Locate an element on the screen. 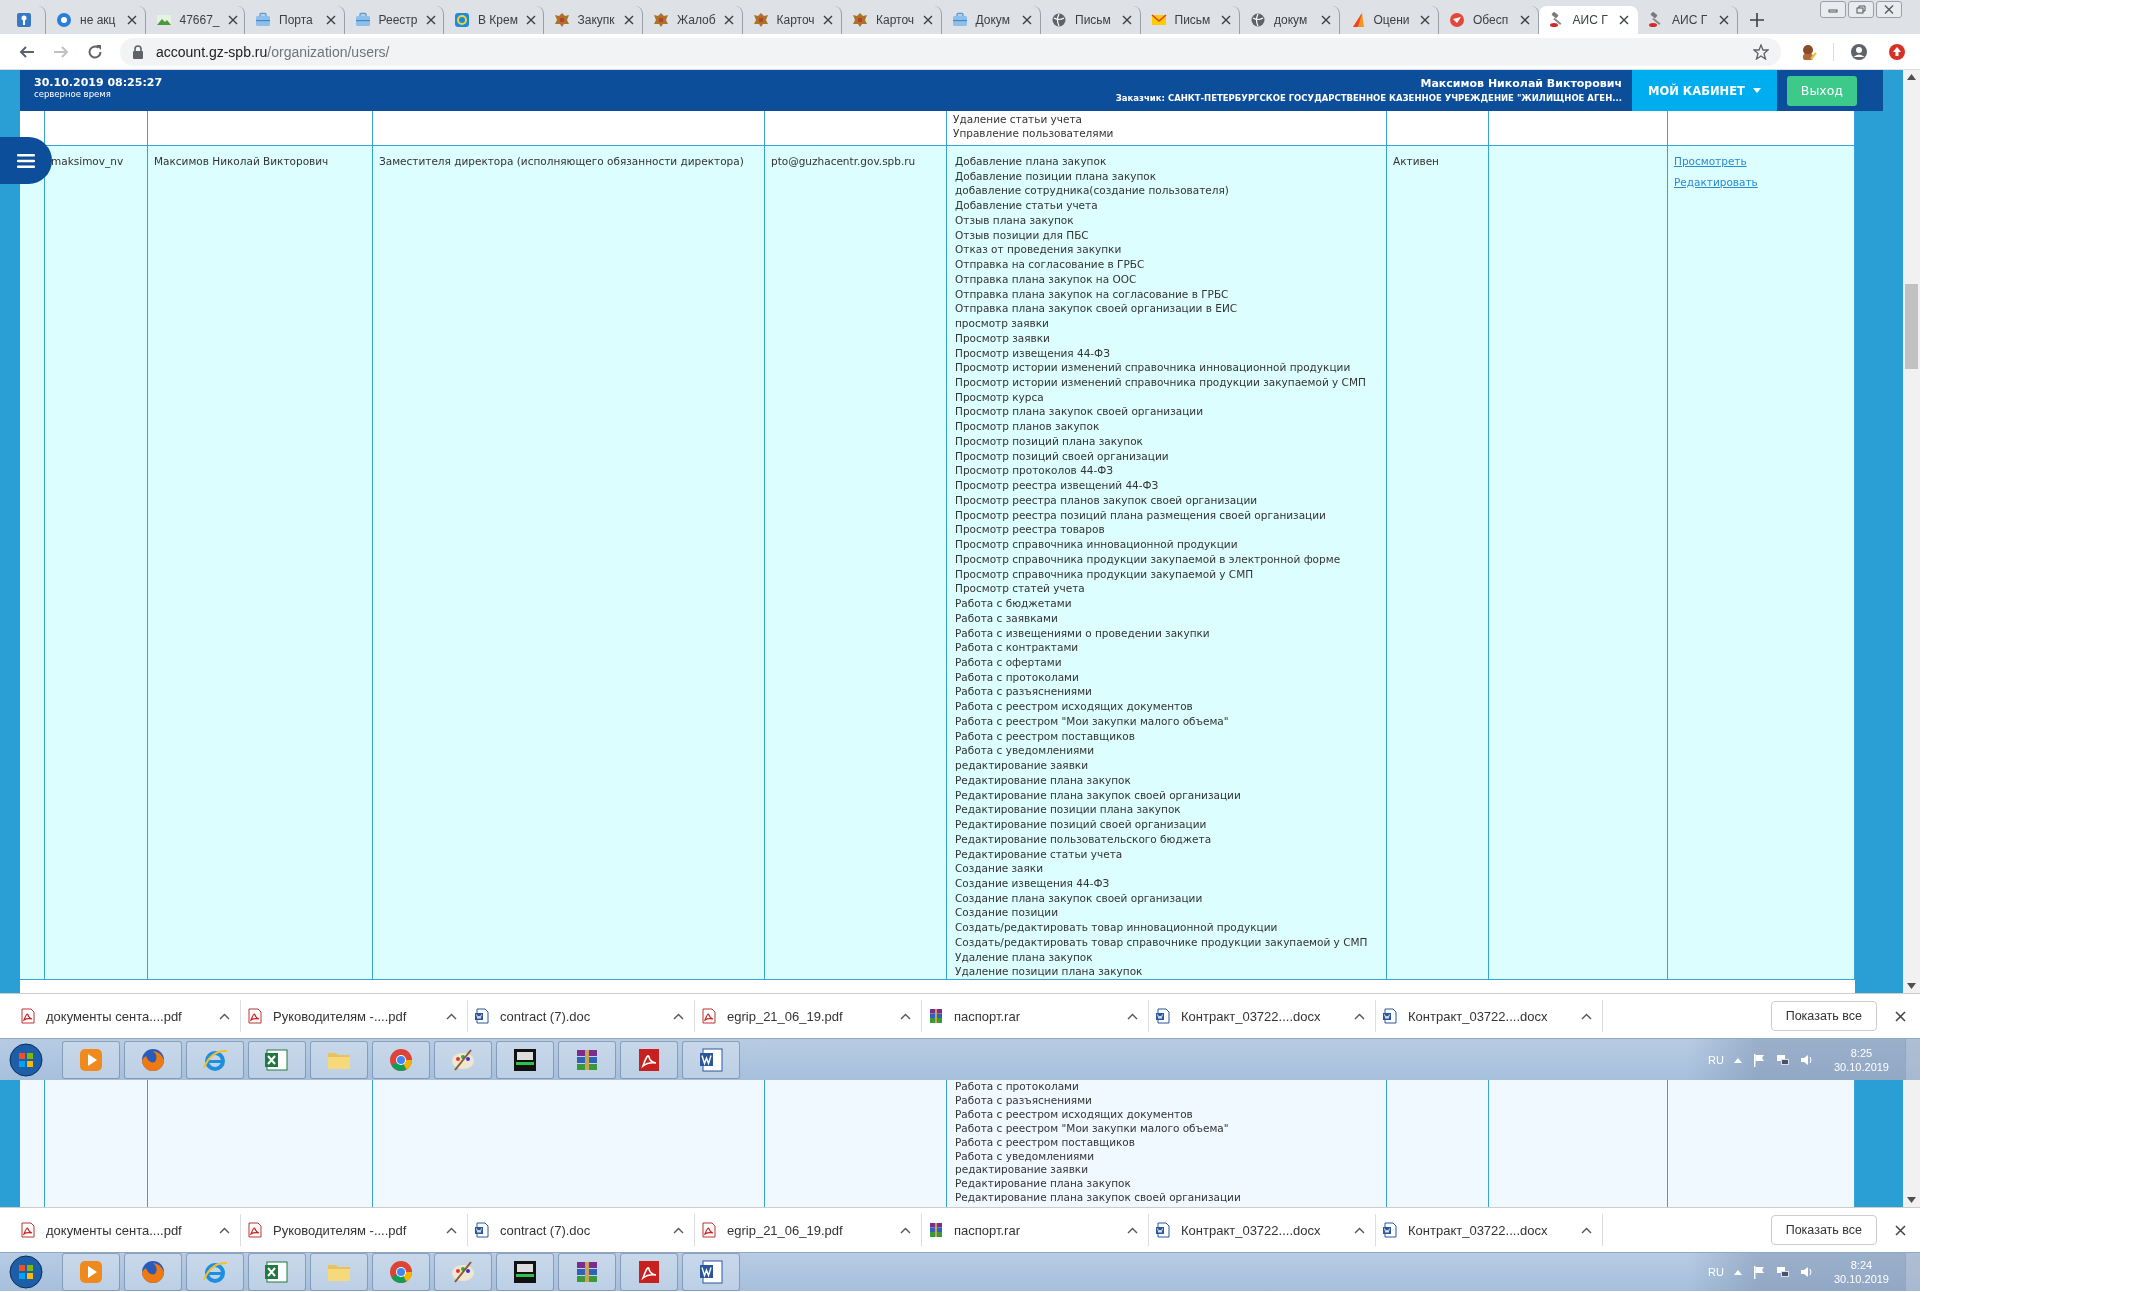 This screenshot has height=1292, width=2142. permission-item: Управление пользователями is located at coordinates (1034, 133).